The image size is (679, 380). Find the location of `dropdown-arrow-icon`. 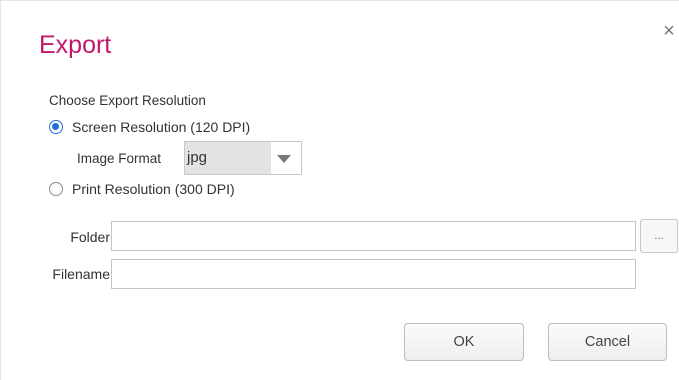

dropdown-arrow-icon is located at coordinates (284, 159).